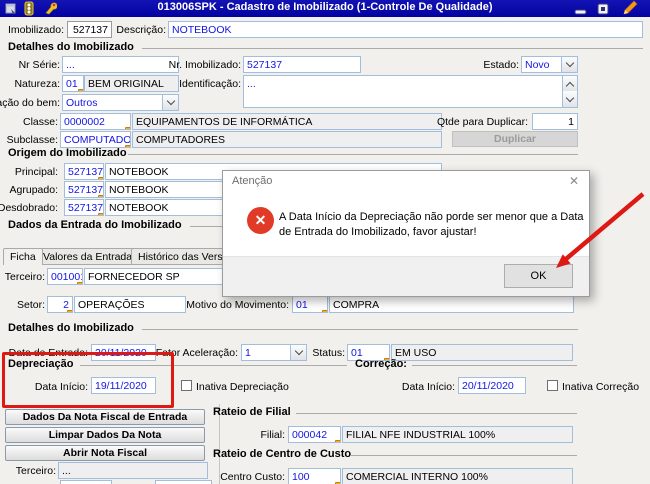 The height and width of the screenshot is (484, 650). What do you see at coordinates (89, 29) in the screenshot?
I see `imobilizado-field: 527137` at bounding box center [89, 29].